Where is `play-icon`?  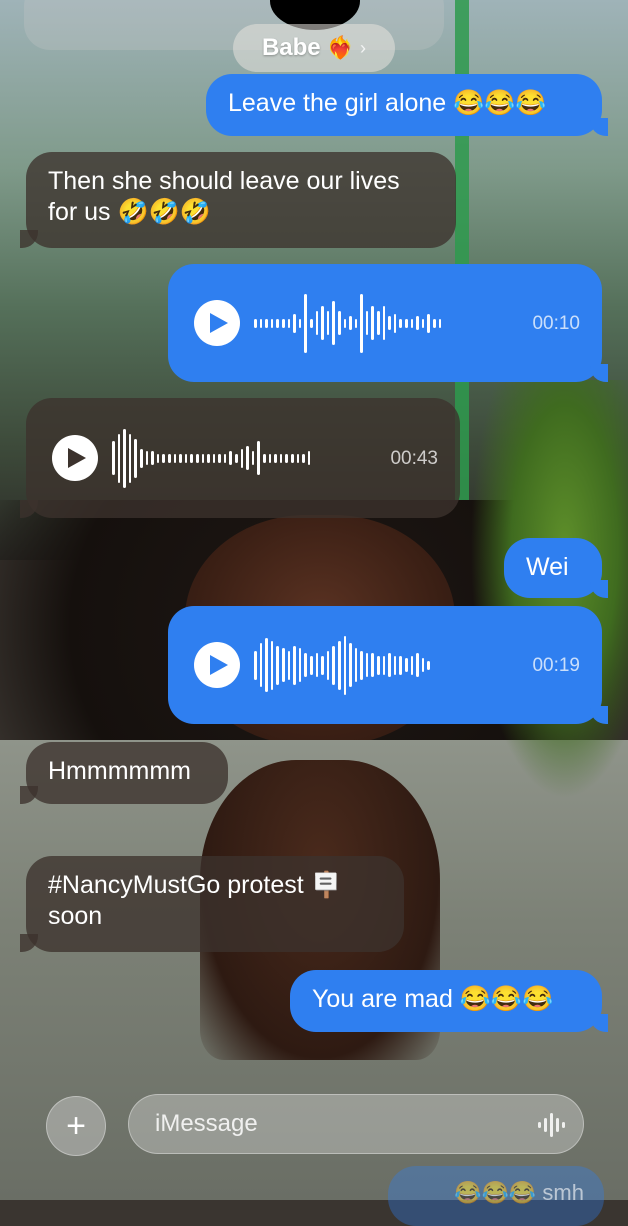
play-icon is located at coordinates (77, 458).